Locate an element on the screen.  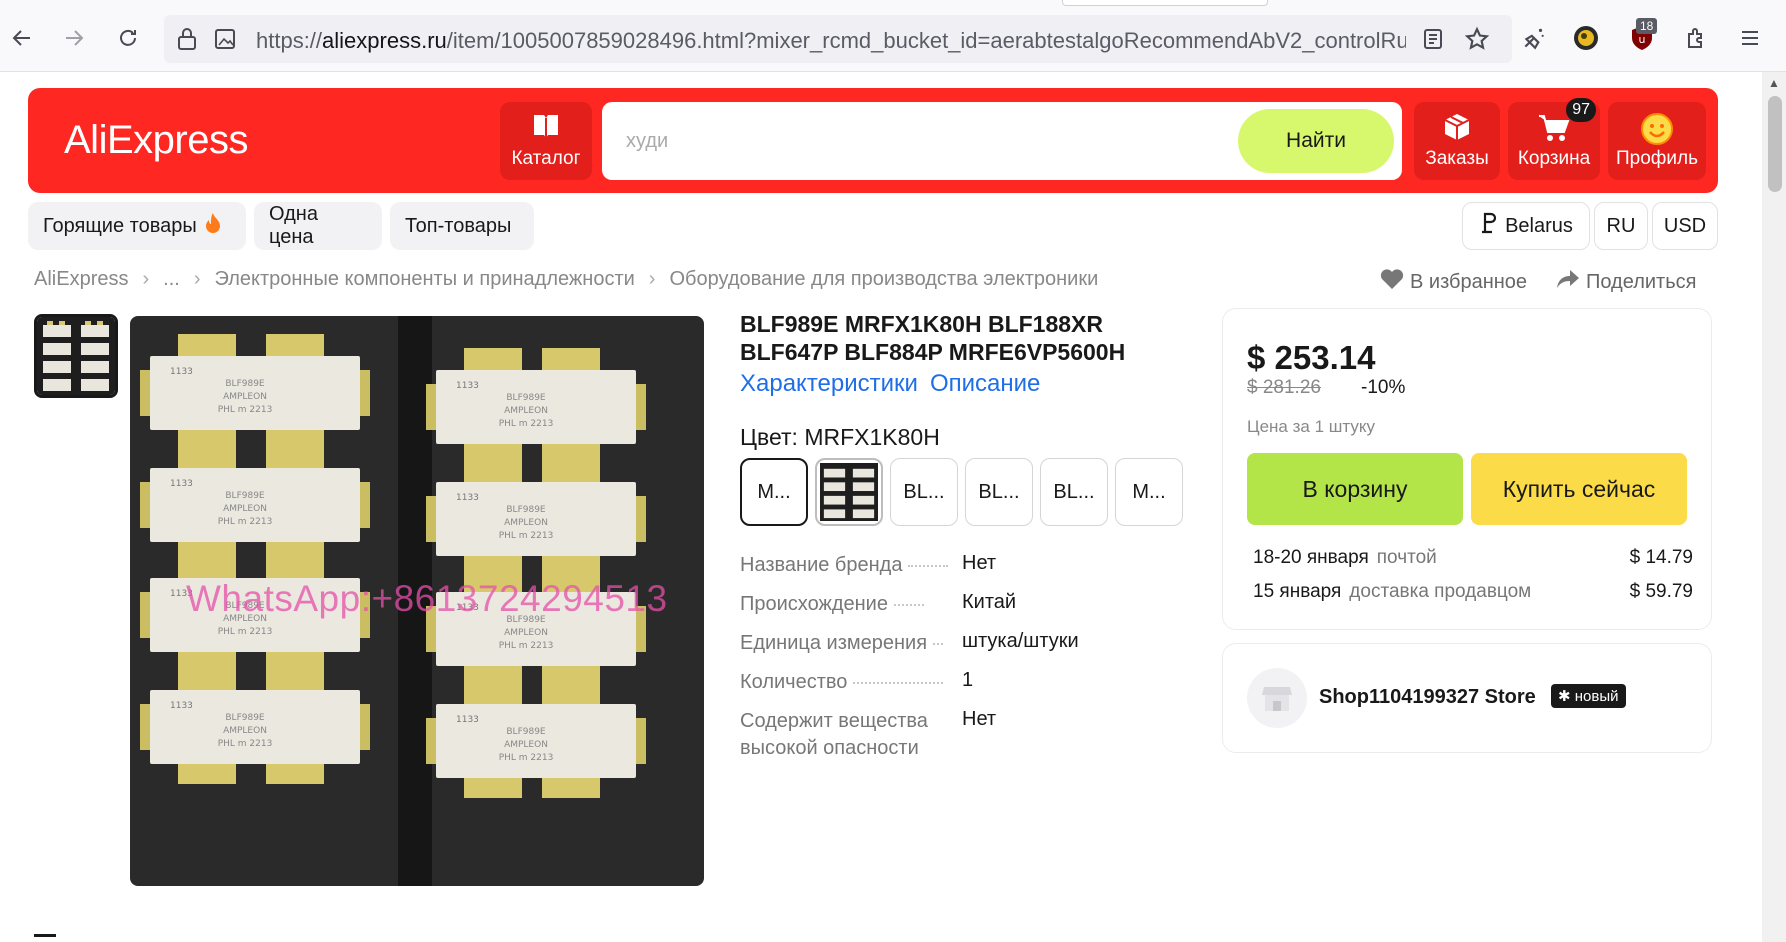
orders-button: Заказы is located at coordinates (1457, 141).